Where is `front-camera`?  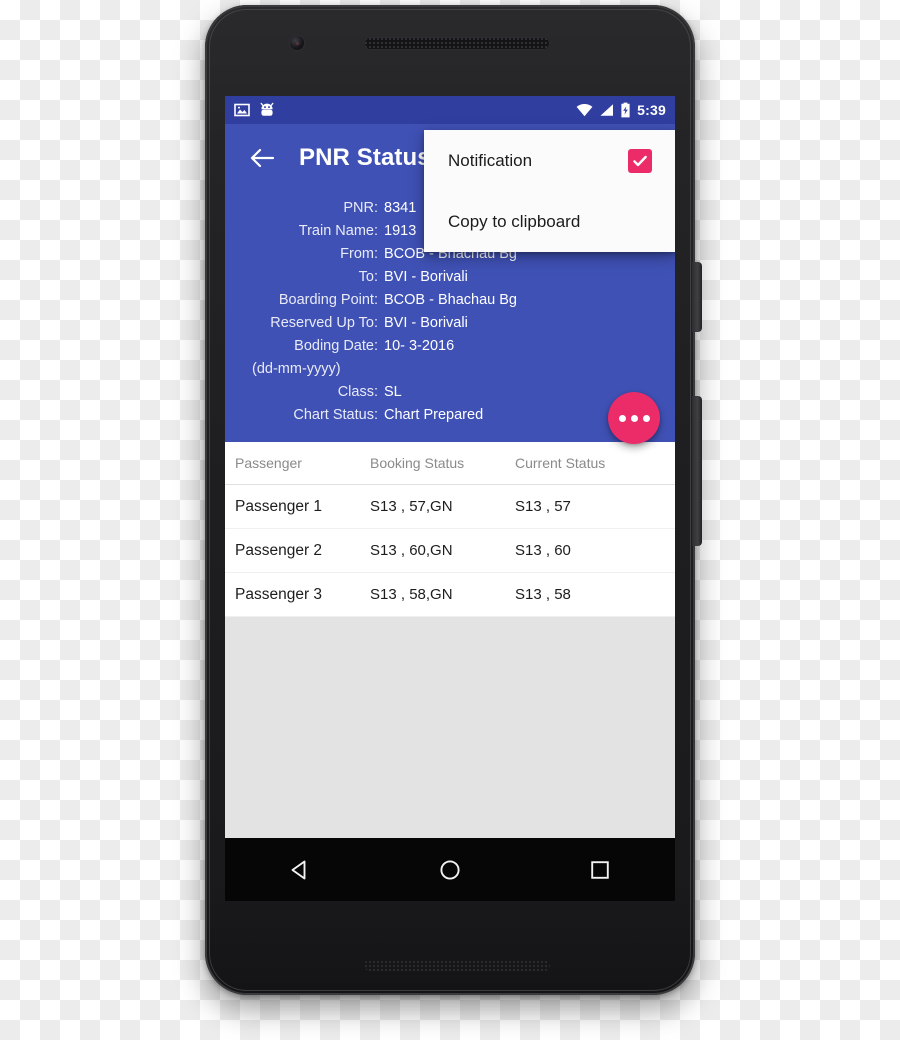
front-camera is located at coordinates (297, 43).